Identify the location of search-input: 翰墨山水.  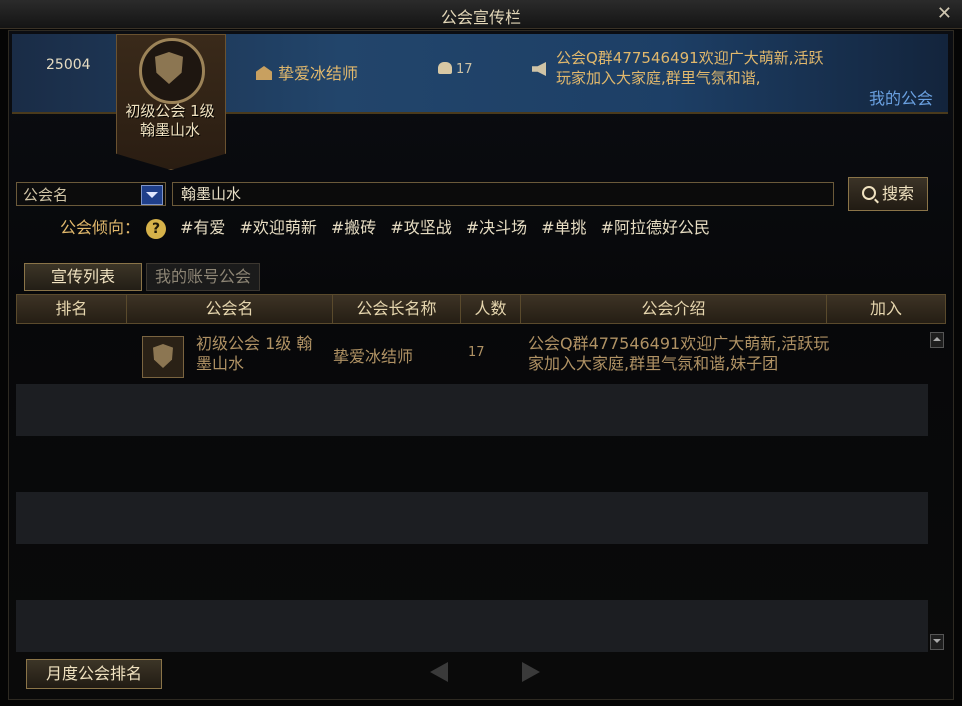
(503, 194).